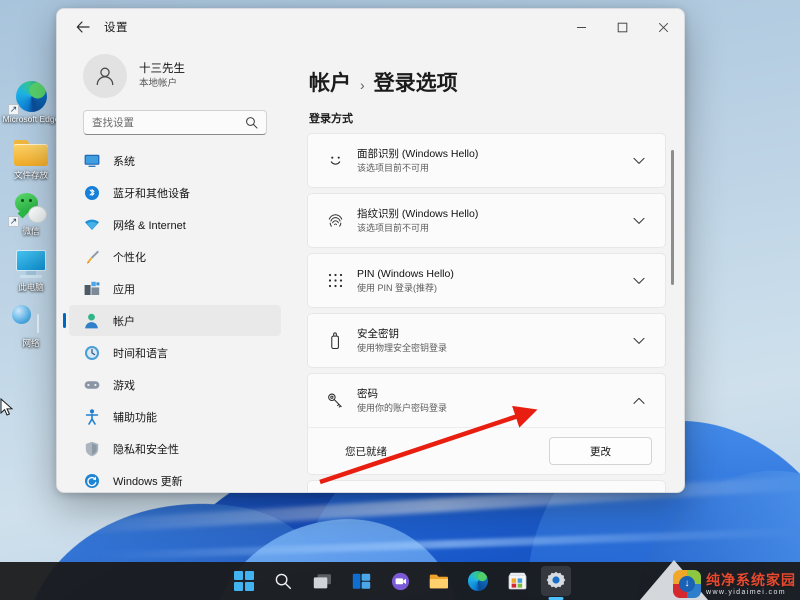 Image resolution: width=800 pixels, height=600 pixels. Describe the element at coordinates (486, 71) in the screenshot. I see `breadcrumb: 帐户 › 登录选项` at that location.